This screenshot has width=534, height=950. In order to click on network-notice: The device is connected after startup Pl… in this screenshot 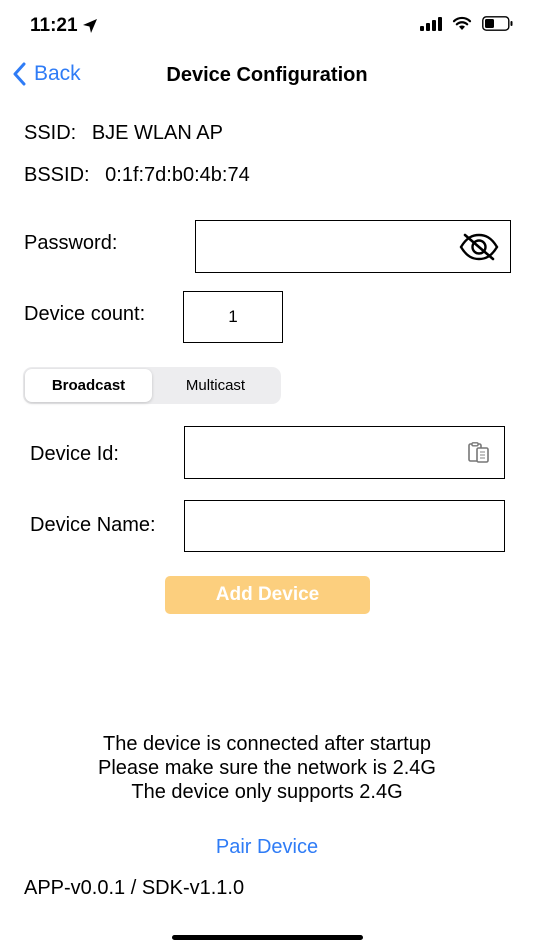, I will do `click(267, 768)`.